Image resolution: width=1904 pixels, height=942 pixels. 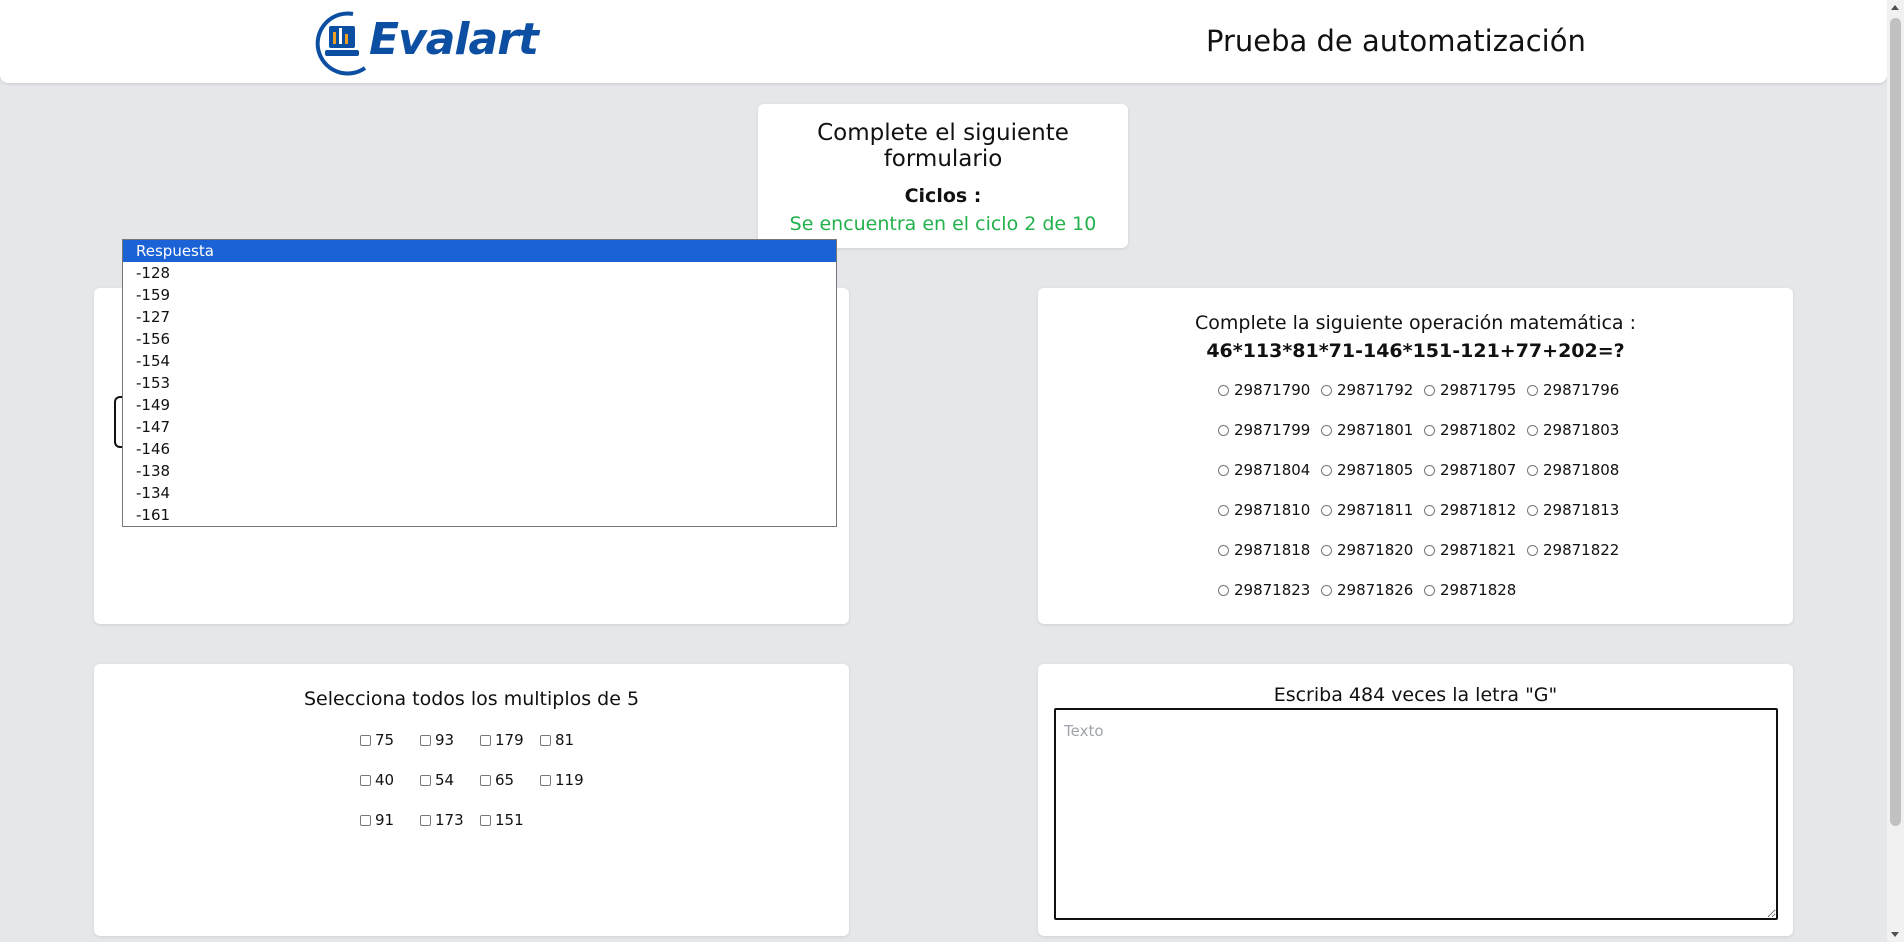 What do you see at coordinates (943, 146) in the screenshot?
I see `form-title: Complete el siguiente formulario` at bounding box center [943, 146].